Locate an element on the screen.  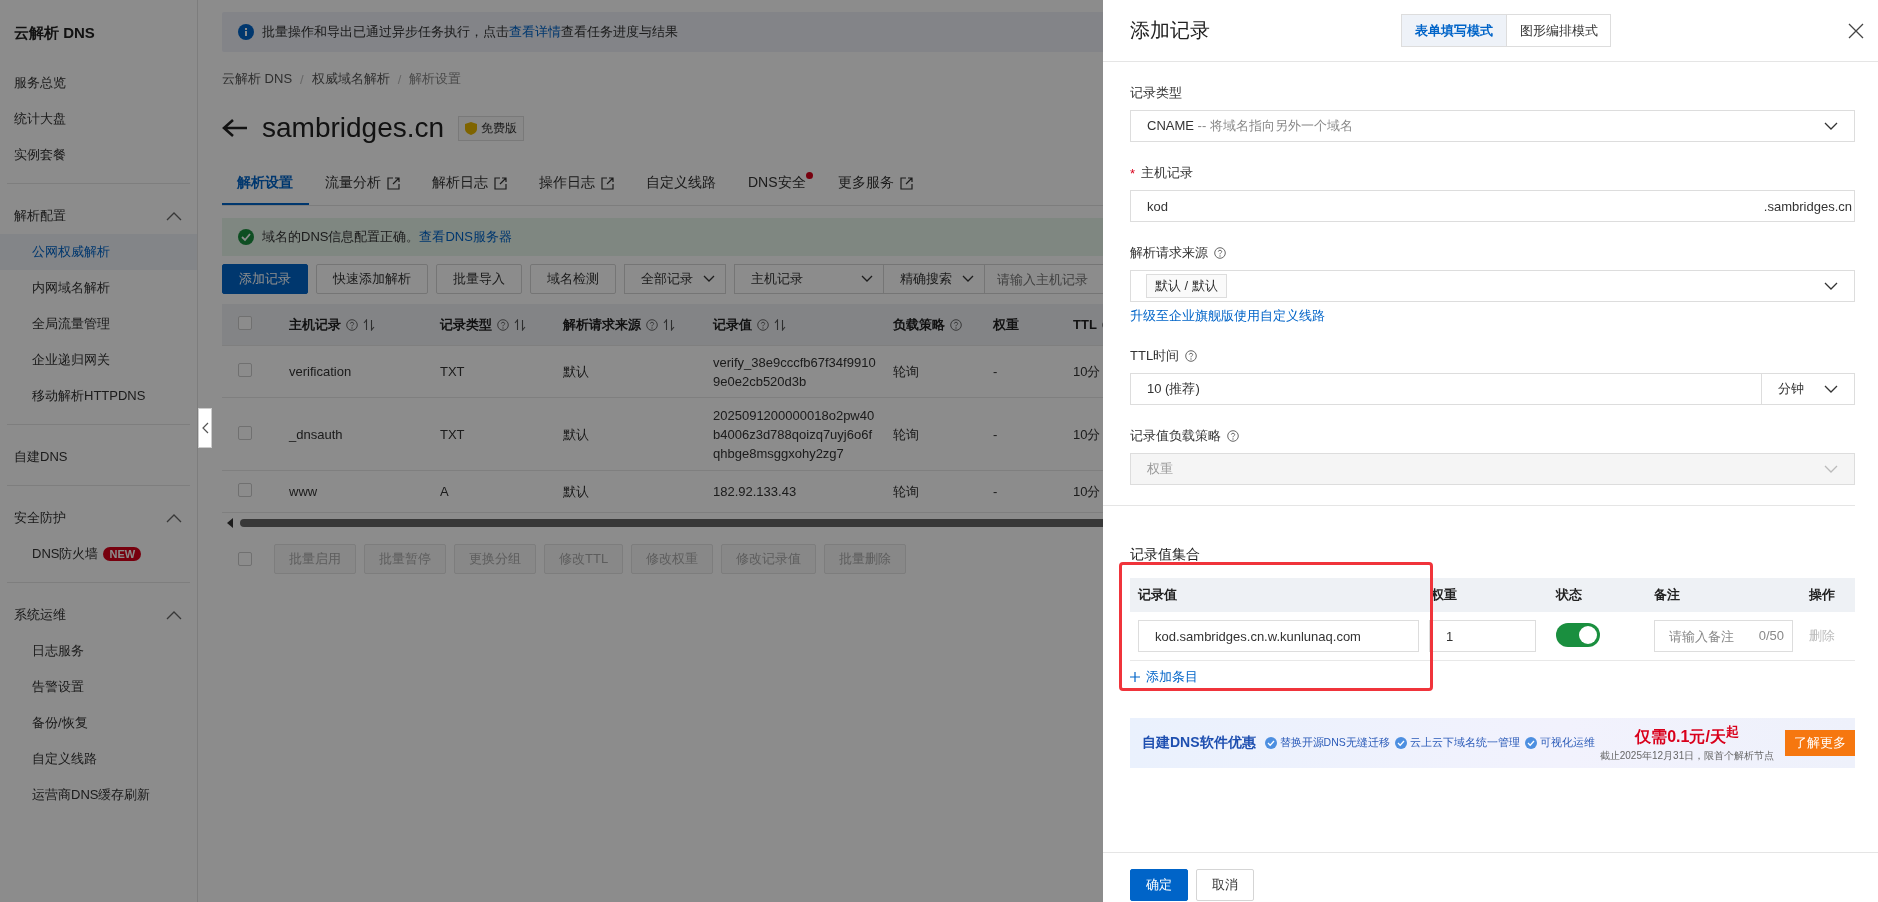
filter-dropdown: 全部记录 is located at coordinates (675, 279).